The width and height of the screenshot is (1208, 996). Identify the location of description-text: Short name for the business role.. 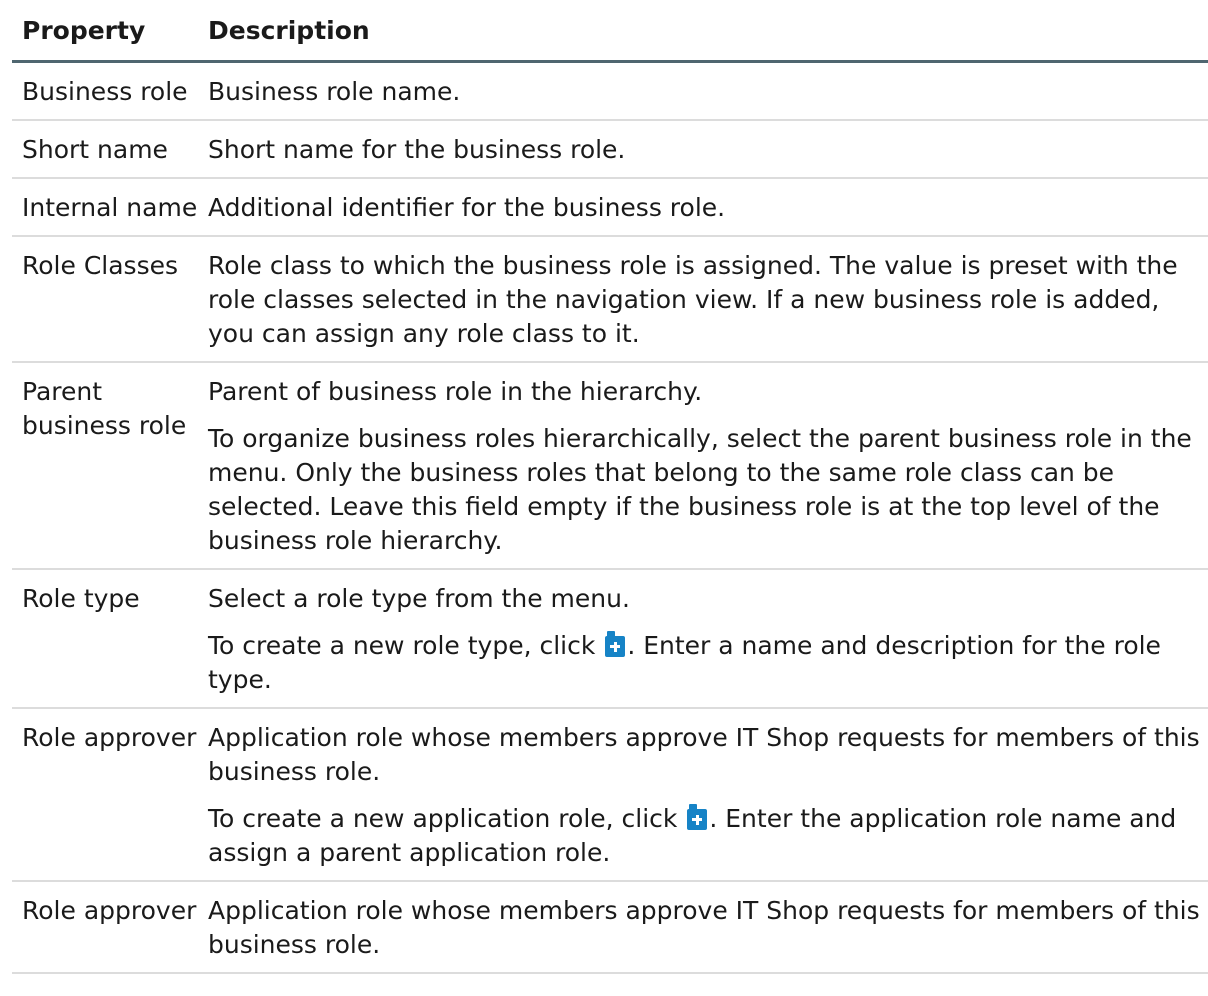
(417, 149).